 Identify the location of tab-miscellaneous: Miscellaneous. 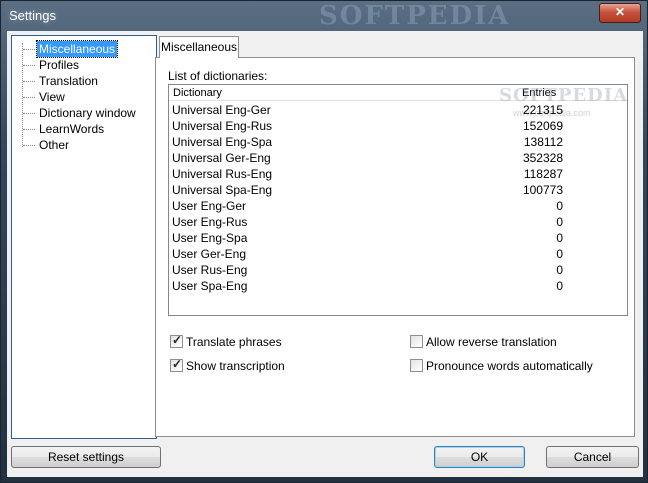
(199, 47).